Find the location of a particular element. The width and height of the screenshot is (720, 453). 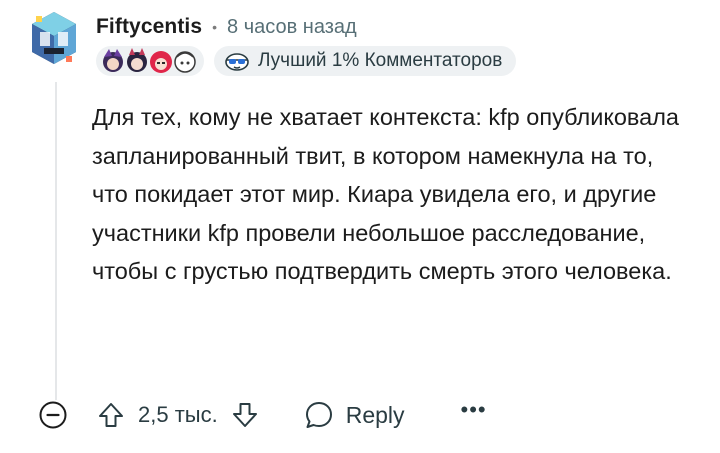

timestamp: 8 часов назад is located at coordinates (292, 27).